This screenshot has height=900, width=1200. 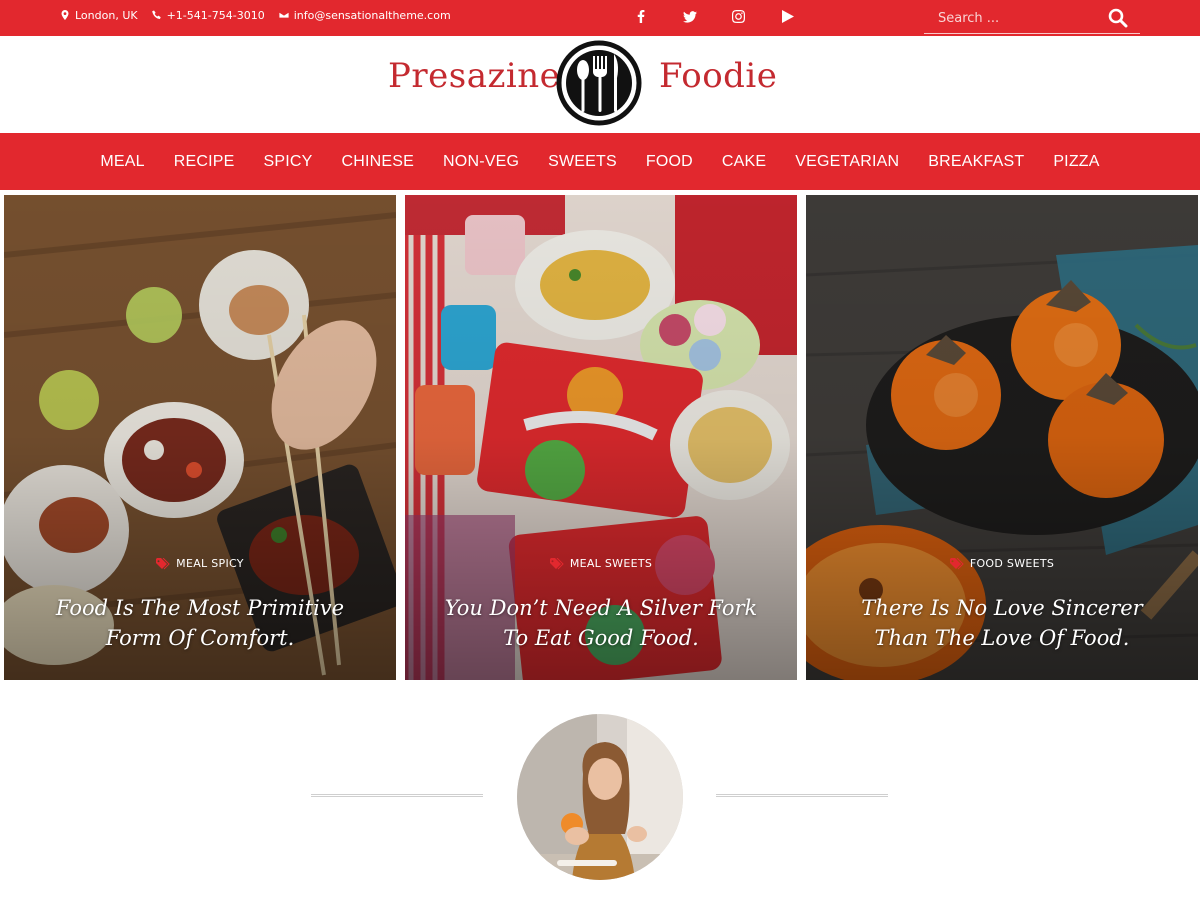 I want to click on phone-icon, so click(x=156, y=14).